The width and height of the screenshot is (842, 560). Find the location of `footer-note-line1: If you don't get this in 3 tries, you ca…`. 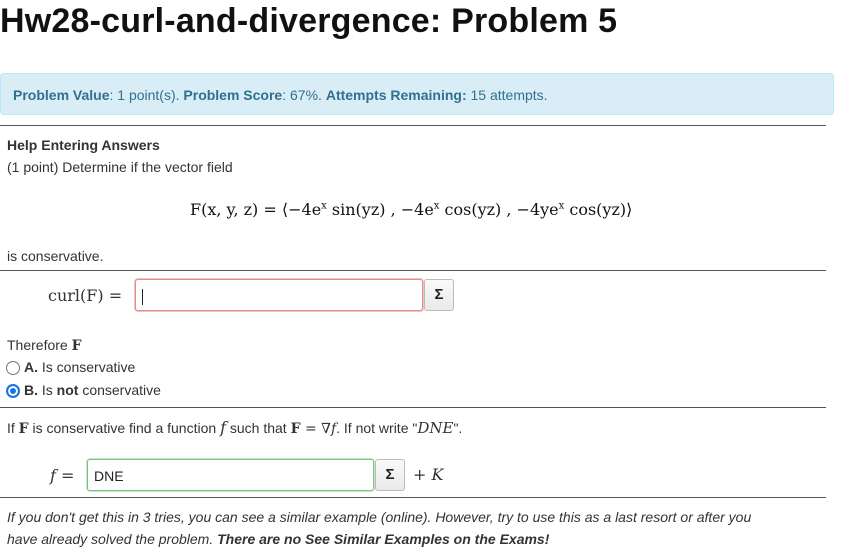

footer-note-line1: If you don't get this in 3 tries, you ca… is located at coordinates (379, 517).